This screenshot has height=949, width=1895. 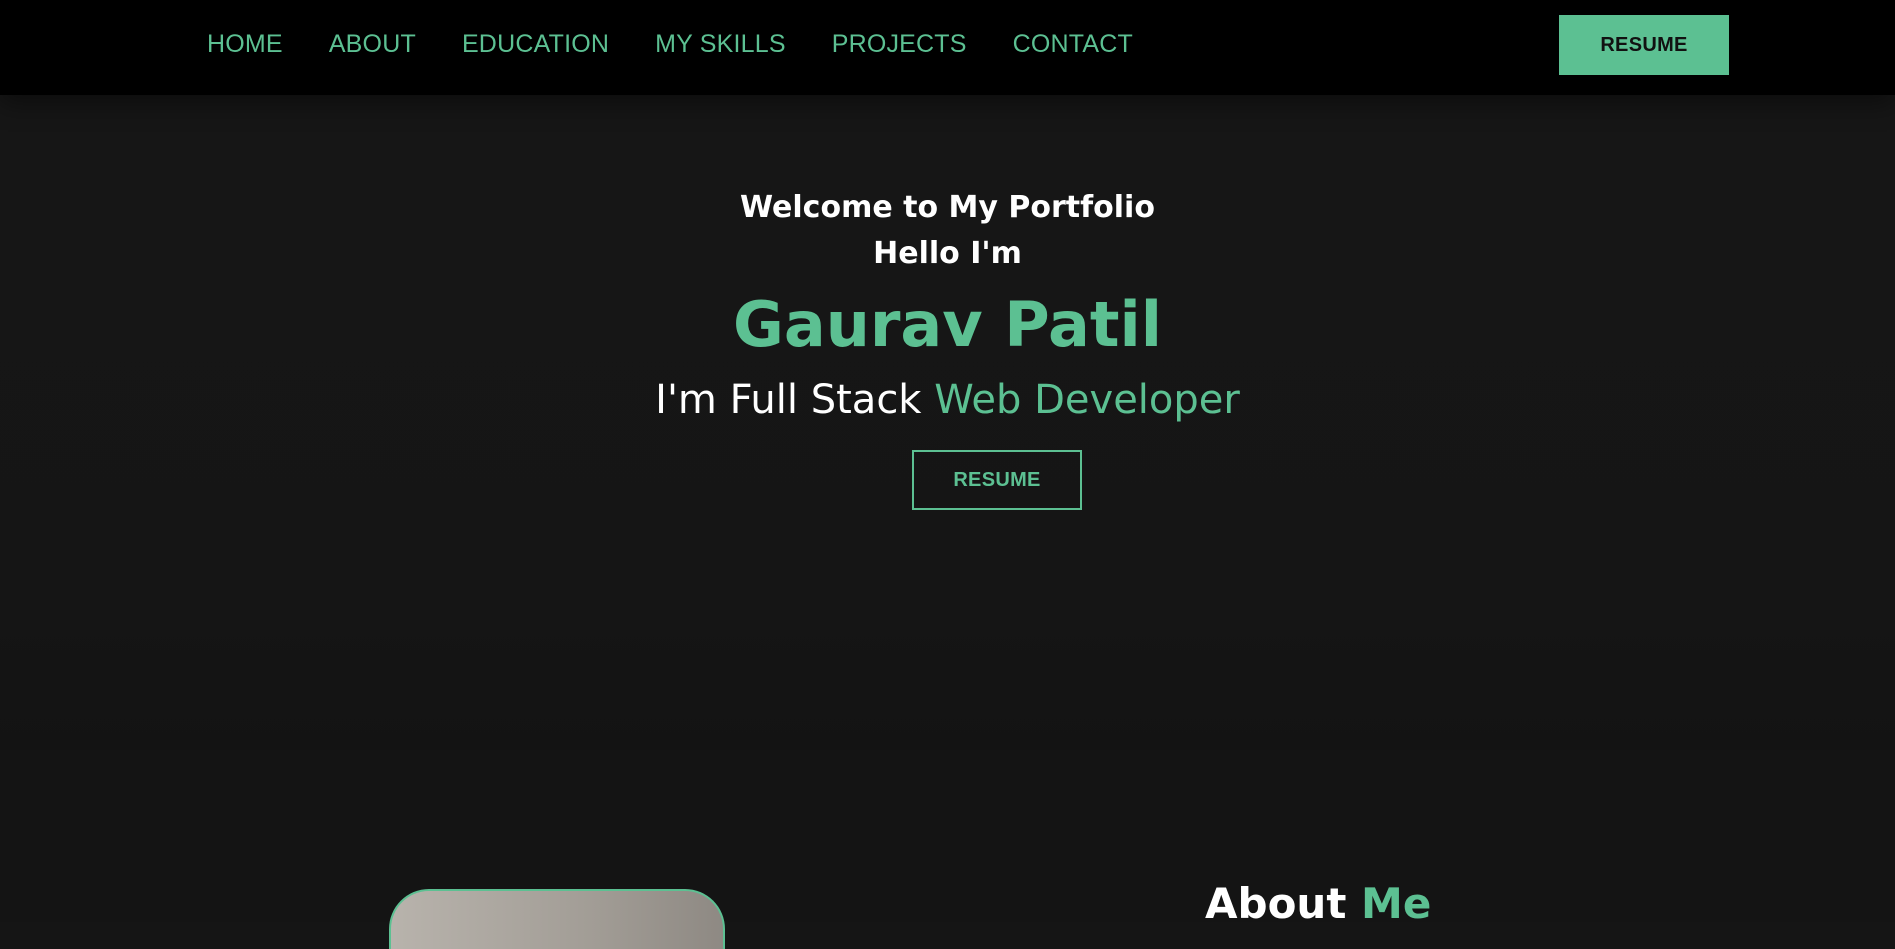 What do you see at coordinates (557, 919) in the screenshot?
I see `about-profile-image` at bounding box center [557, 919].